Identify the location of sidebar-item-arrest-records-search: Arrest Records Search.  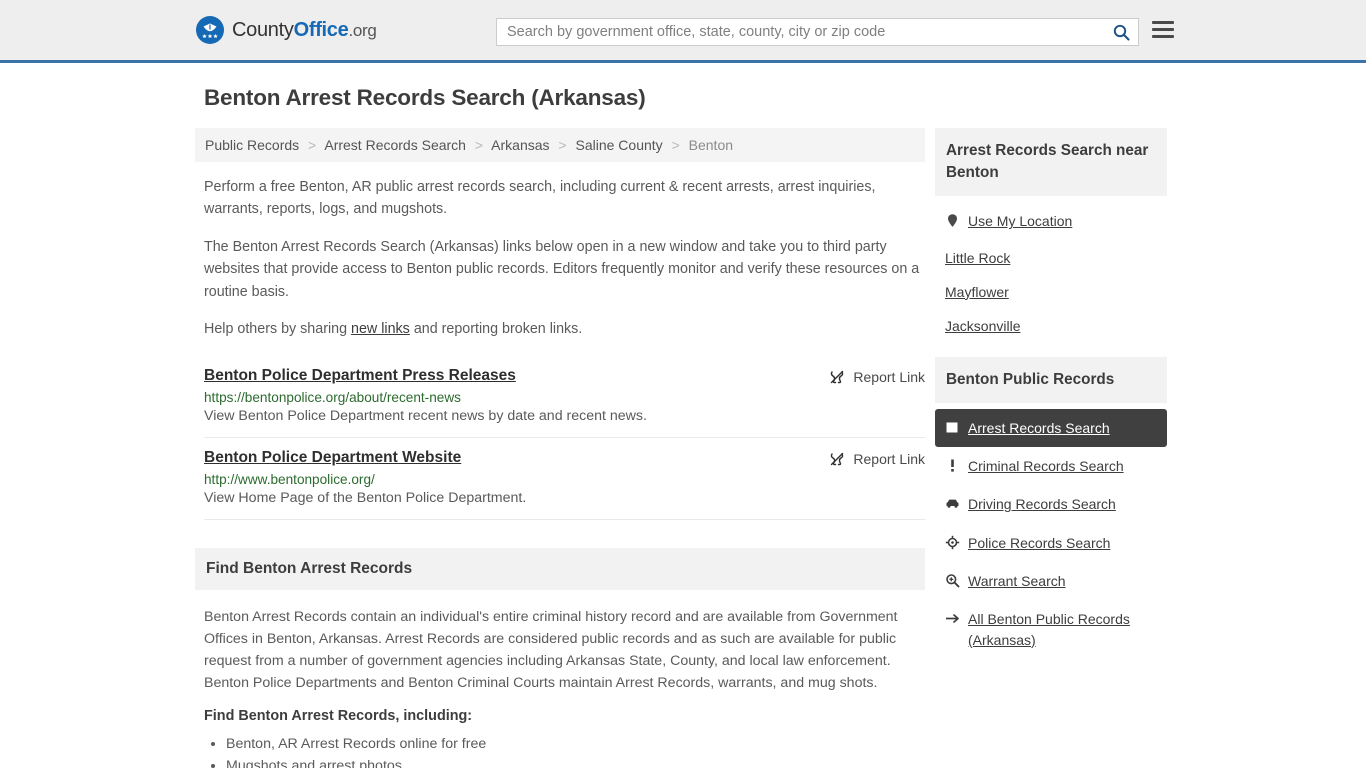
(1051, 428).